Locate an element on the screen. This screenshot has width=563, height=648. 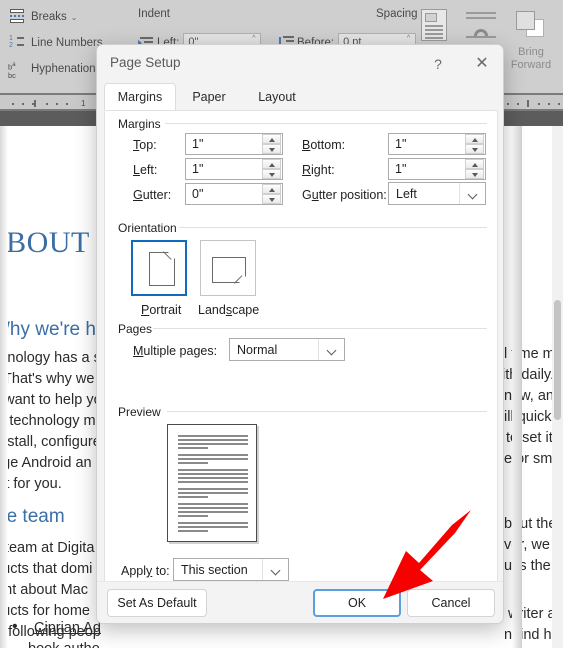
bottom-margin-value: 1" is located at coordinates (401, 144).